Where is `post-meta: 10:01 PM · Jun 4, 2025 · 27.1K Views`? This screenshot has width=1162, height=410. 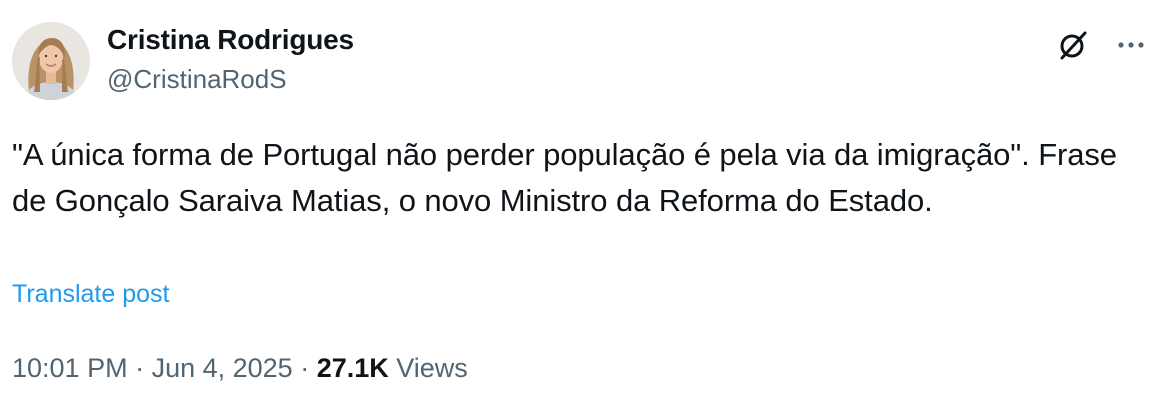 post-meta: 10:01 PM · Jun 4, 2025 · 27.1K Views is located at coordinates (240, 368).